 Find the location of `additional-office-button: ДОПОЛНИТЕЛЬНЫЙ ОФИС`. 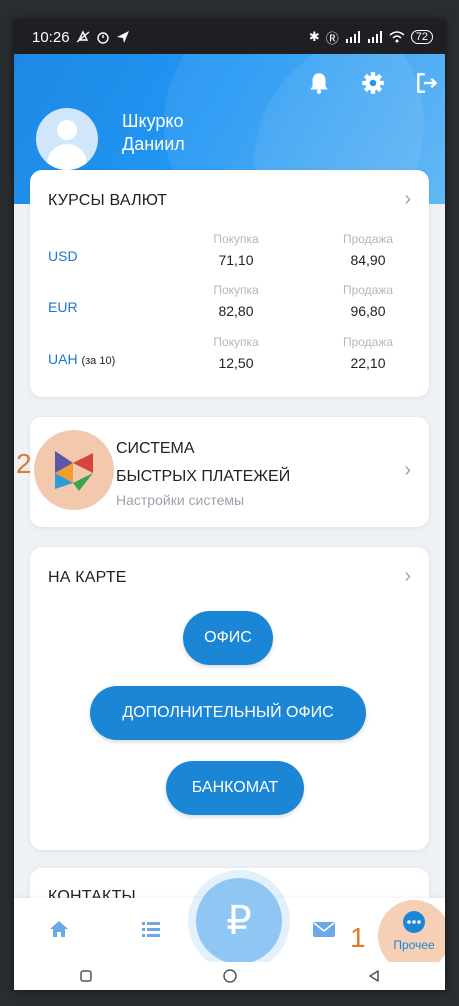

additional-office-button: ДОПОЛНИТЕЛЬНЫЙ ОФИС is located at coordinates (228, 713).